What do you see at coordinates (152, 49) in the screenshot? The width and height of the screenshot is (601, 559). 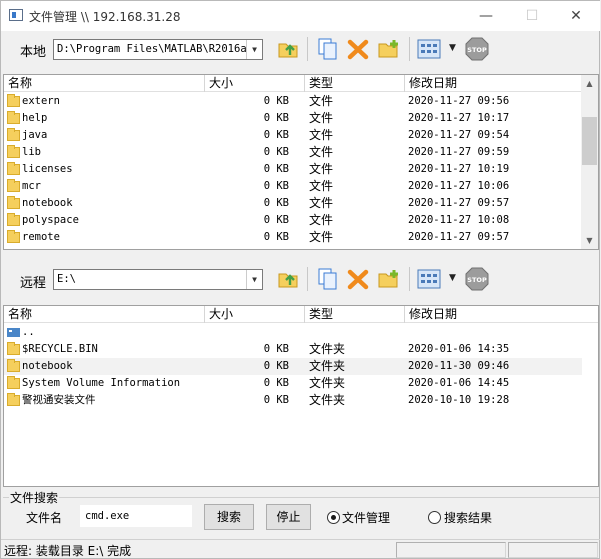 I see `local-path-value: D:\Program Files\MATLAB\R2016a\` at bounding box center [152, 49].